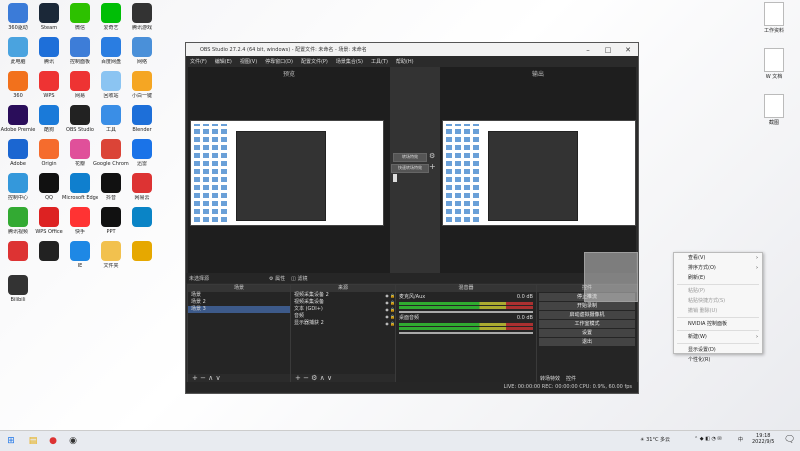 Image resolution: width=800 pixels, height=451 pixels. I want to click on obs-menu-item: 编辑(E), so click(223, 61).